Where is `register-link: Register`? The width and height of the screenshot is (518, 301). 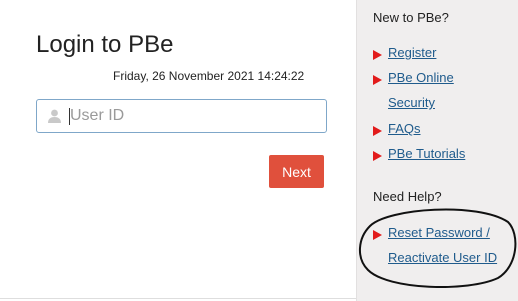 register-link: Register is located at coordinates (412, 52).